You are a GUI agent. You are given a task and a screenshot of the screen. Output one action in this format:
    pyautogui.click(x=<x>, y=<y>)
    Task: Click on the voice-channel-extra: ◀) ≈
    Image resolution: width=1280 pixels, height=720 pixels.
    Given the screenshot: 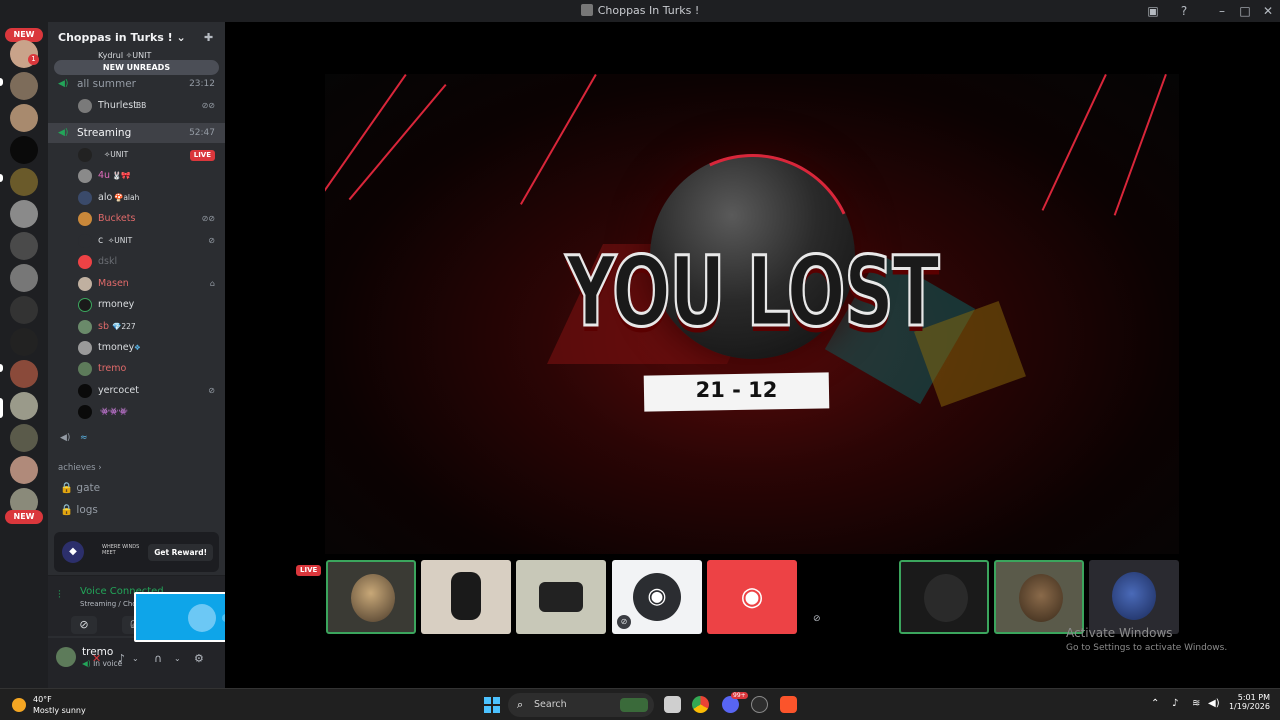 What is the action you would take?
    pyautogui.click(x=136, y=438)
    